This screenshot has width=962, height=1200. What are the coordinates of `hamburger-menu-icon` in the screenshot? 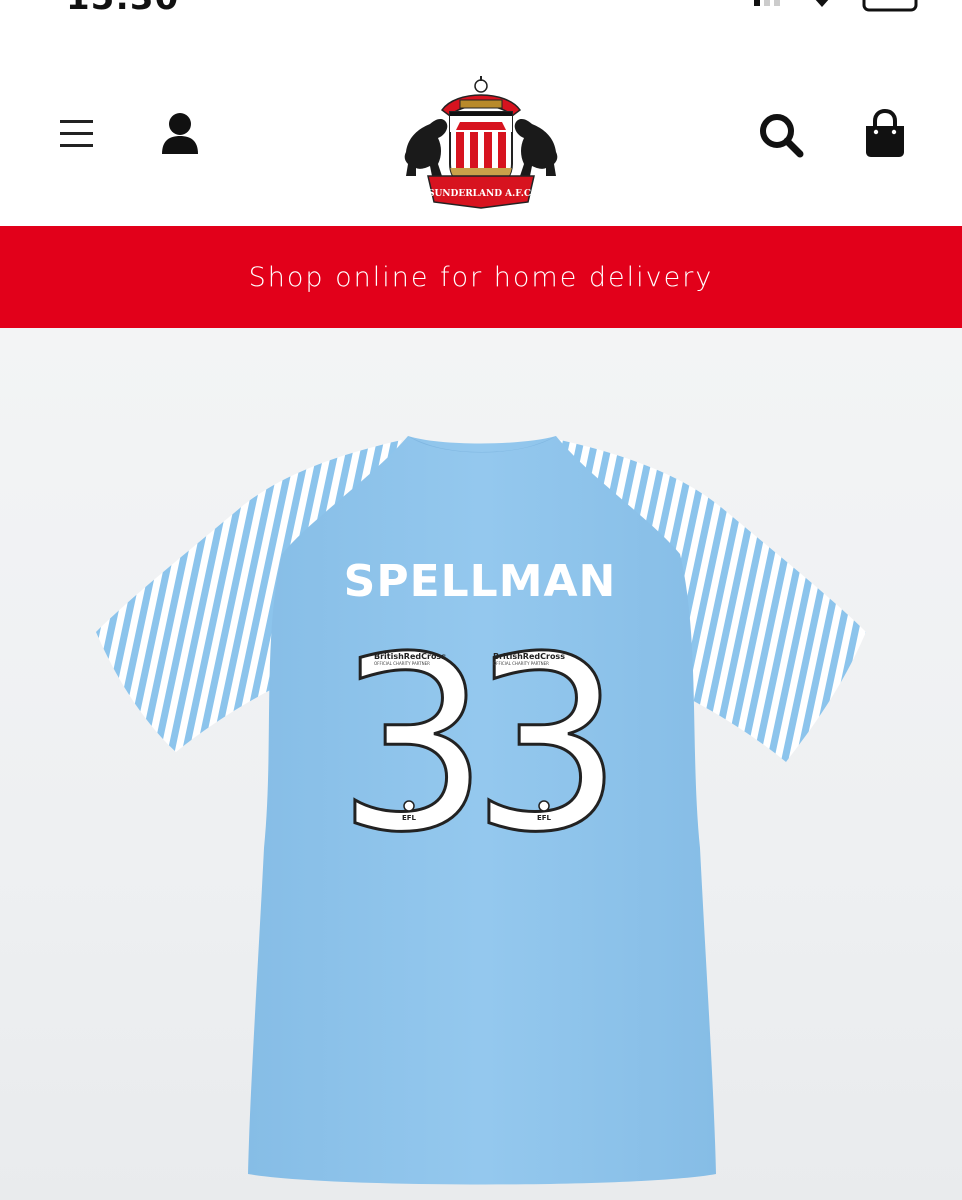 It's located at (76, 133).